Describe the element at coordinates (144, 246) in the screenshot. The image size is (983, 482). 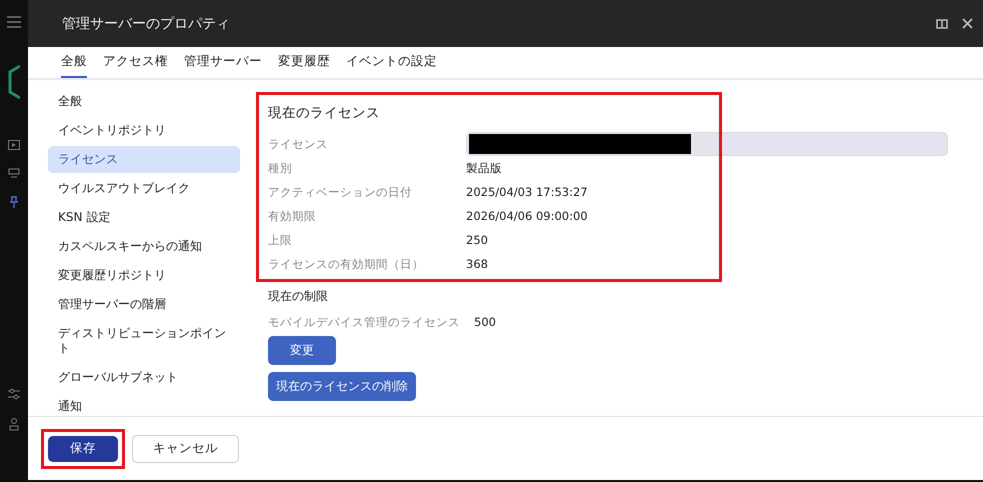
I see `sidebar-item: カスペルスキーからの通知` at that location.